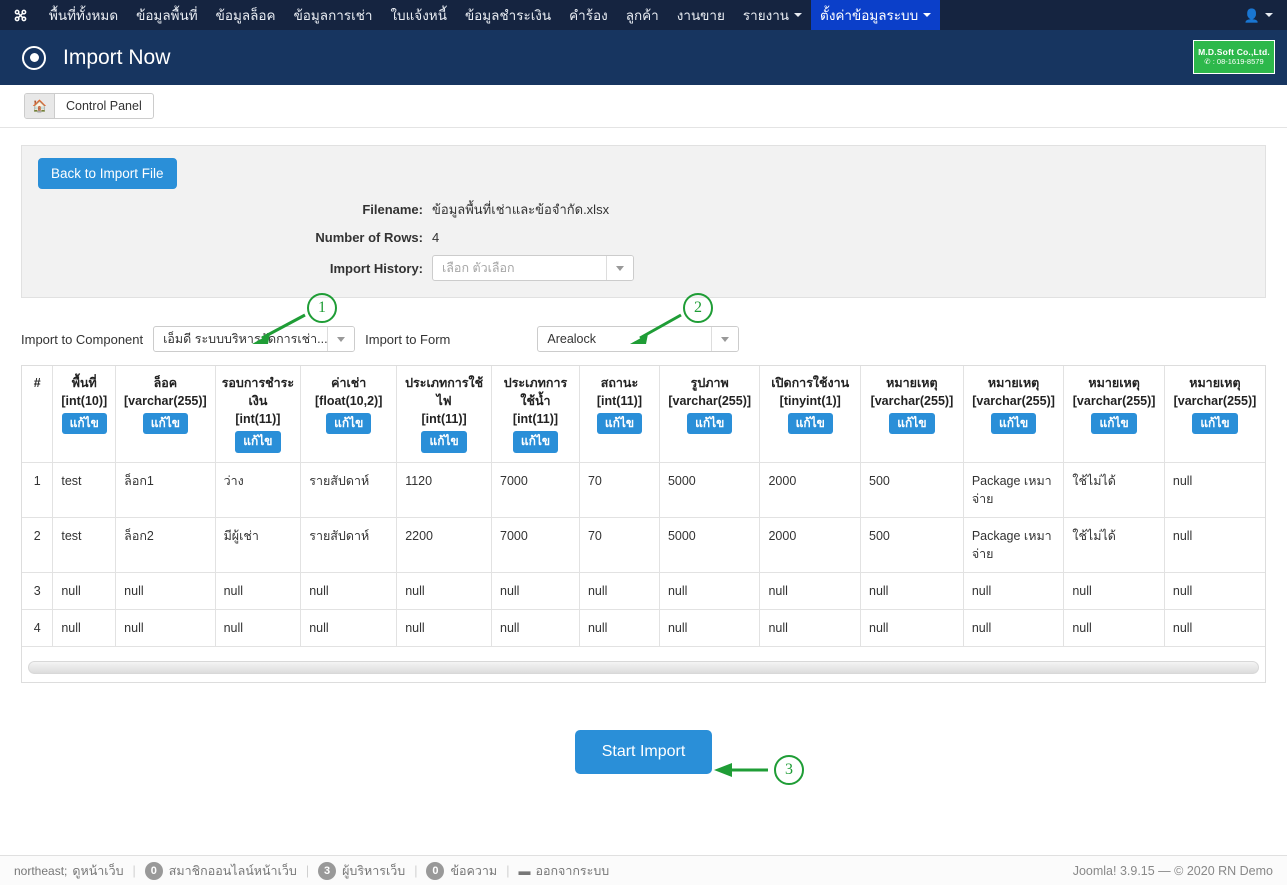  I want to click on breadcrumb-group: 🏠 Control Panel, so click(89, 106).